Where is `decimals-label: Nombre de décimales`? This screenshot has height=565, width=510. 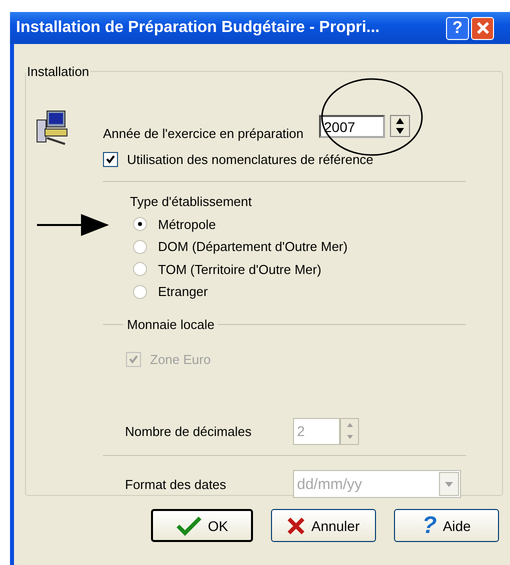
decimals-label: Nombre de décimales is located at coordinates (188, 431).